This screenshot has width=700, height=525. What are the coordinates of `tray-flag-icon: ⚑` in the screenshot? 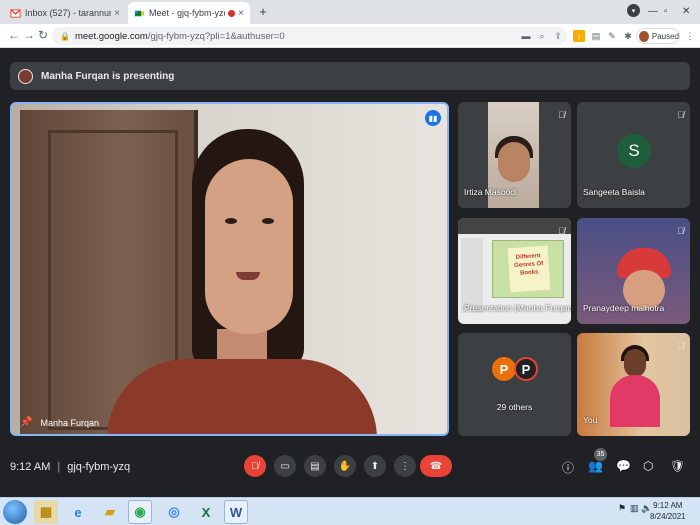 It's located at (622, 508).